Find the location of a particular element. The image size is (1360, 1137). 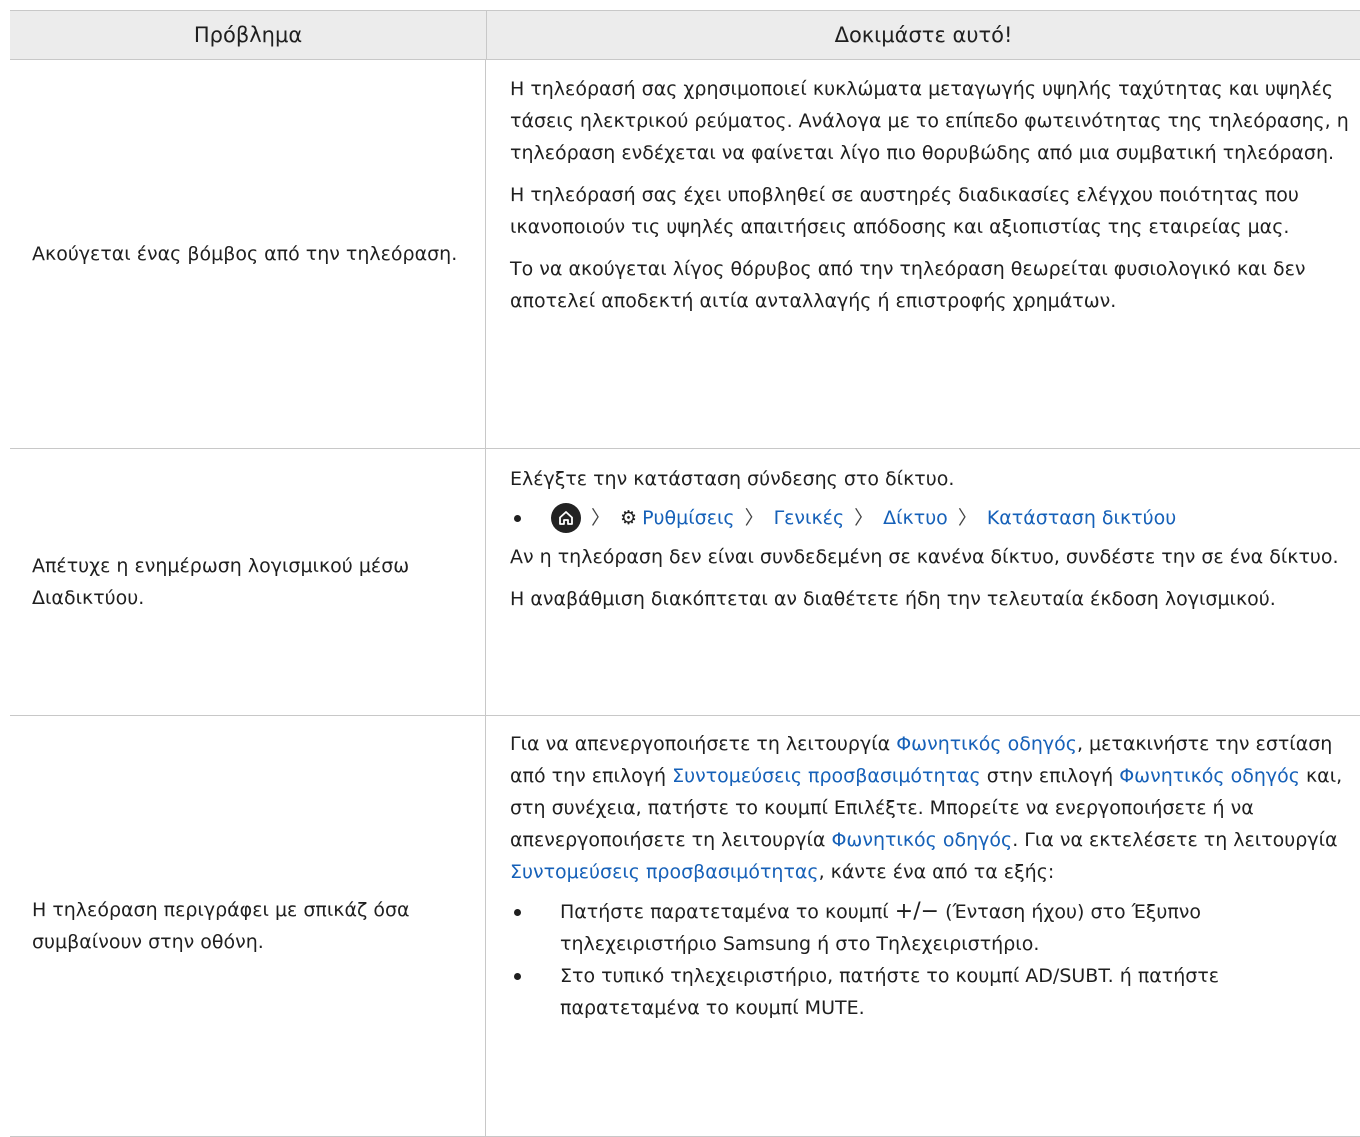

table-header: Πρόβλημα Δοκιμάστε αυτό! is located at coordinates (685, 35).